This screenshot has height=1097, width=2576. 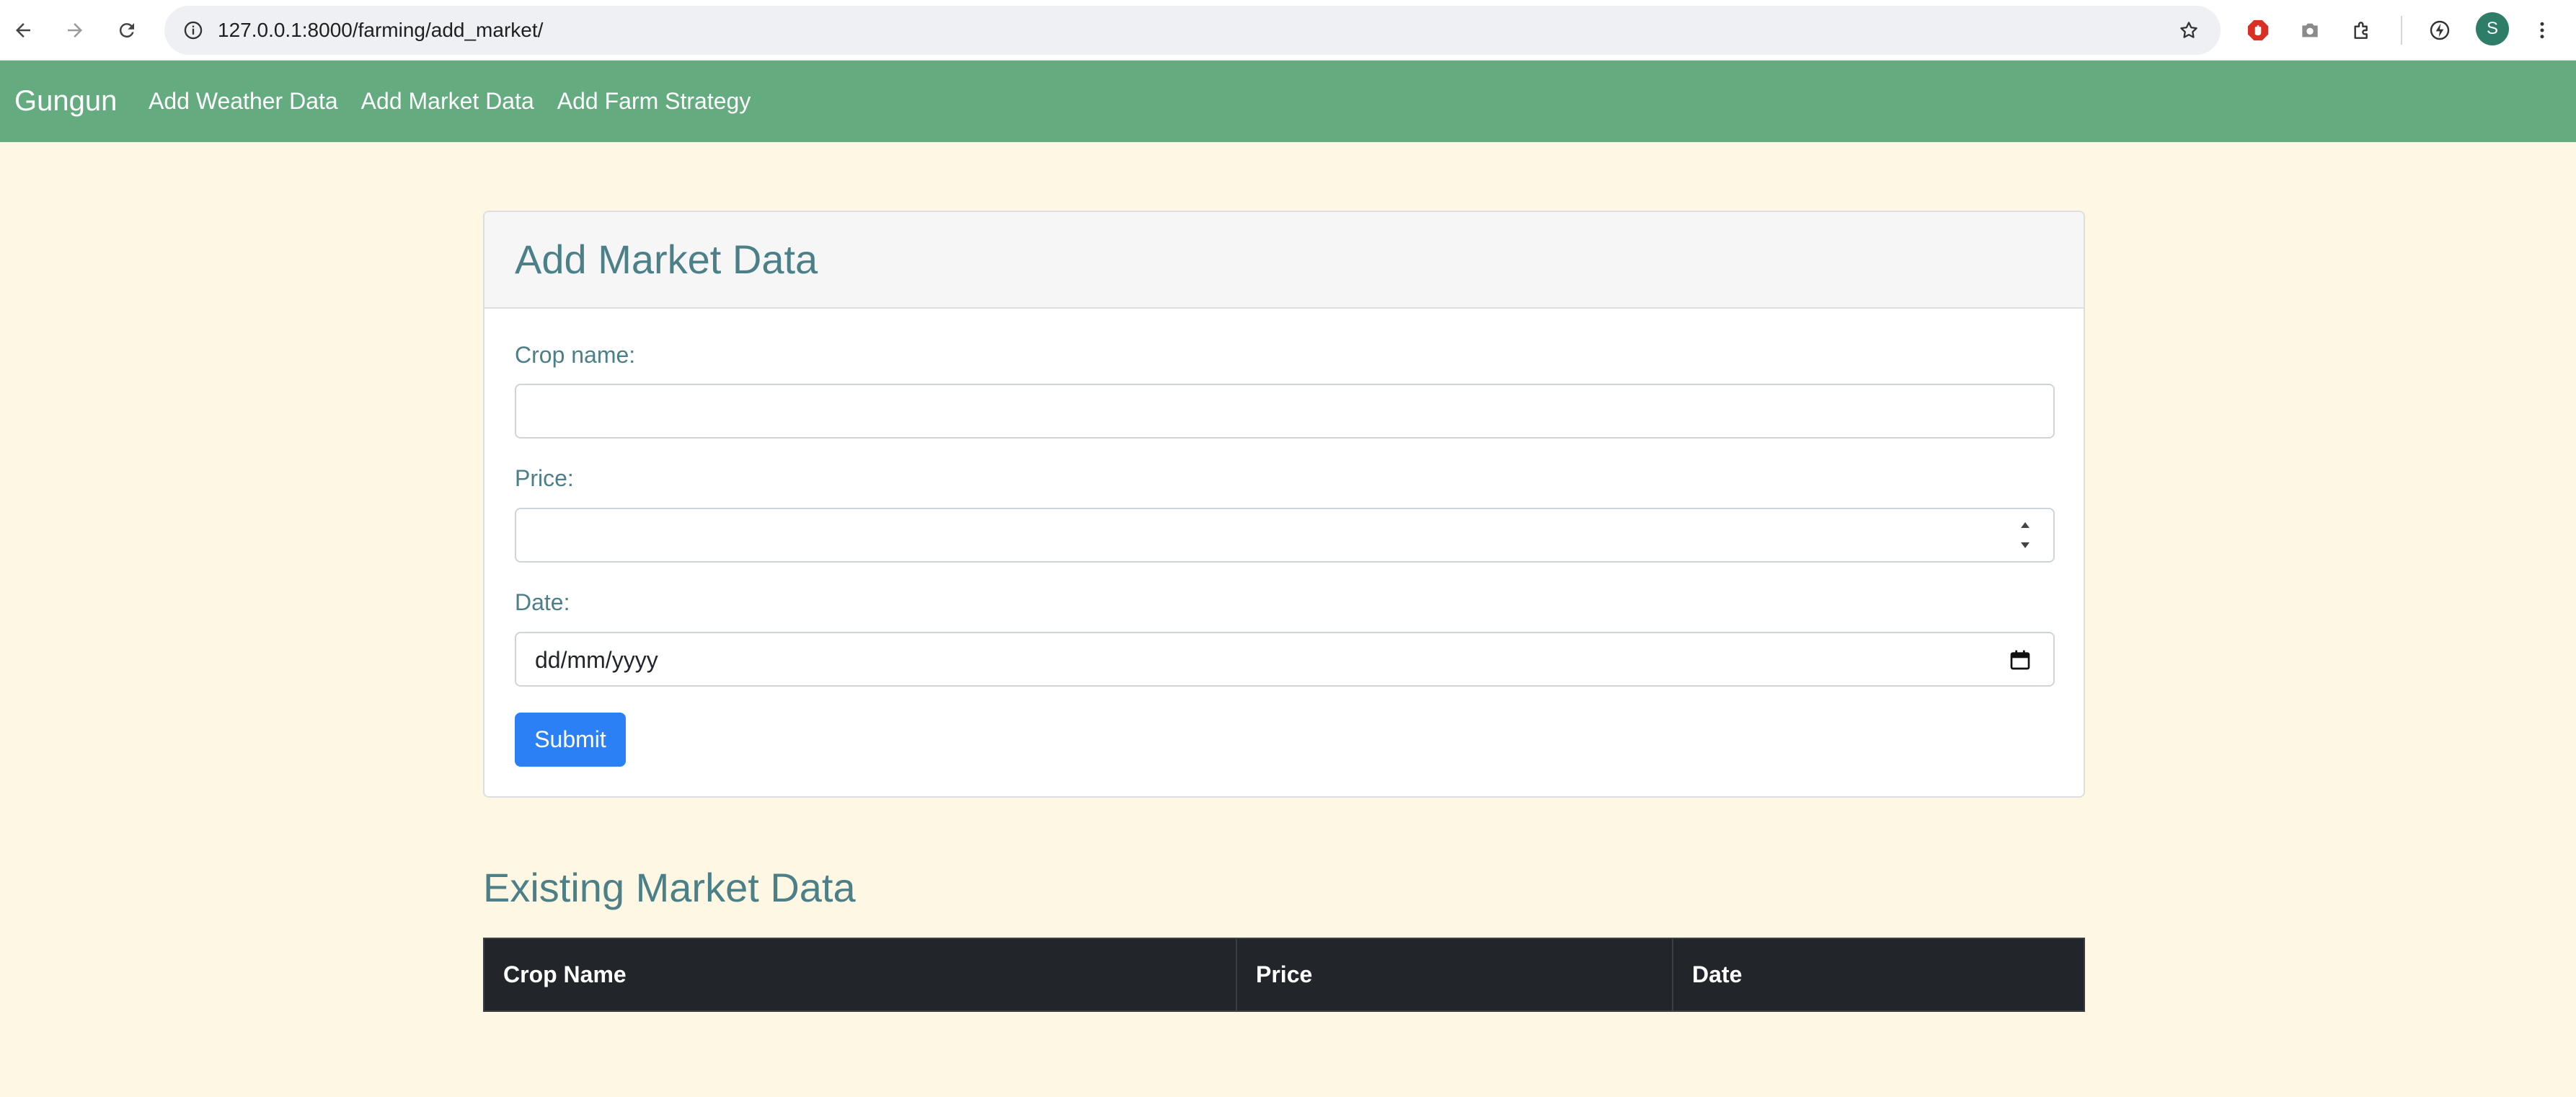 I want to click on browser-toolbar: 127.0.0.1:8000/farming/add_market/ S, so click(x=1288, y=30).